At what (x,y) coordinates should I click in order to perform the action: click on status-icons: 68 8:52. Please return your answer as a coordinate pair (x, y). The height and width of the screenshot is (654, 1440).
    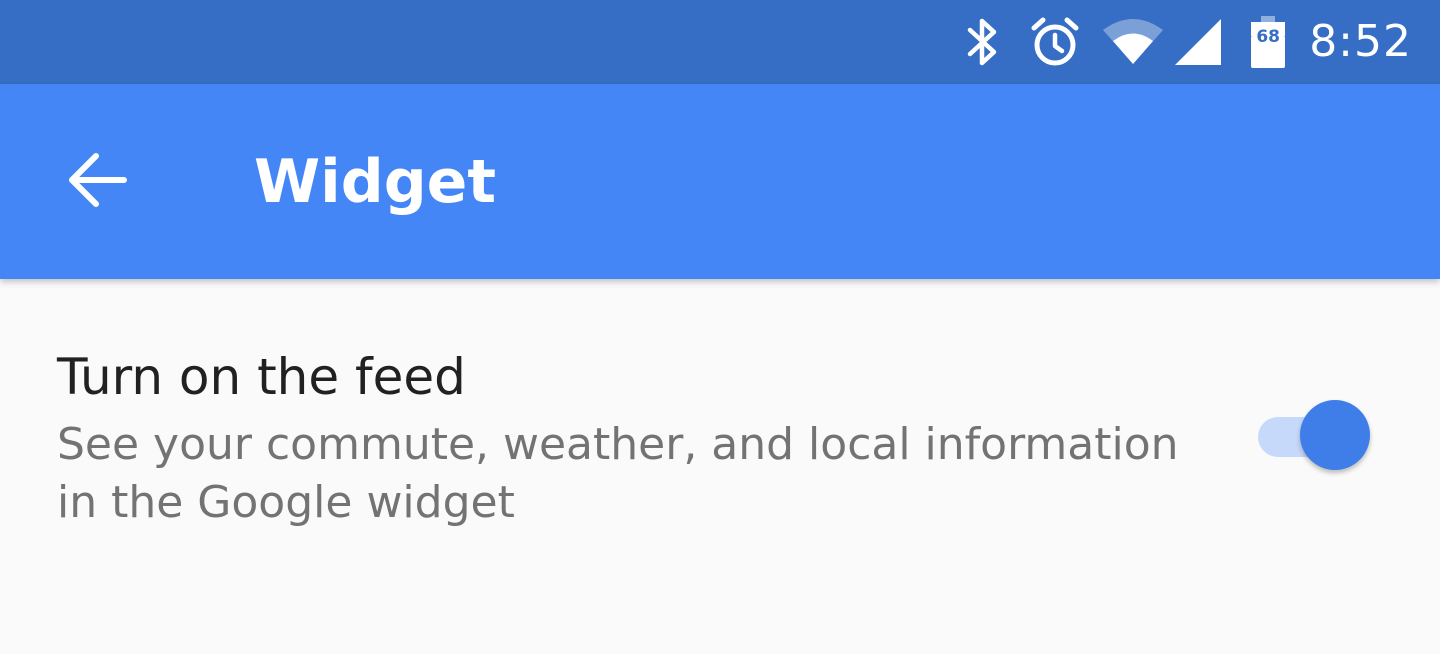
    Looking at the image, I should click on (1187, 42).